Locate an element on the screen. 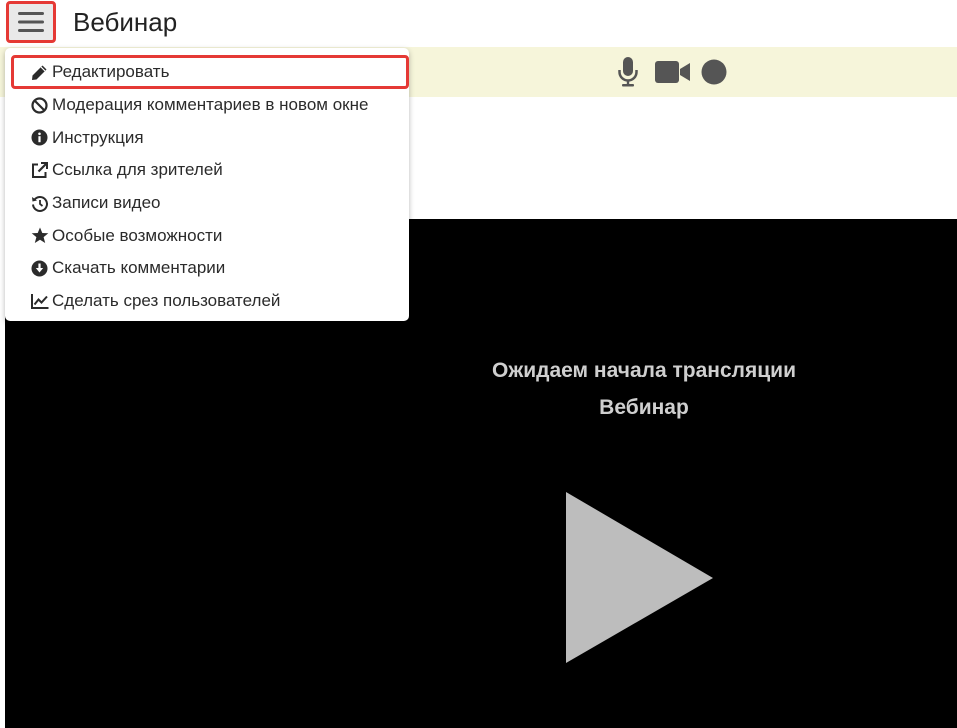 The width and height of the screenshot is (957, 728). menu-item-user-snapshot: Сделать срез пользователей is located at coordinates (207, 301).